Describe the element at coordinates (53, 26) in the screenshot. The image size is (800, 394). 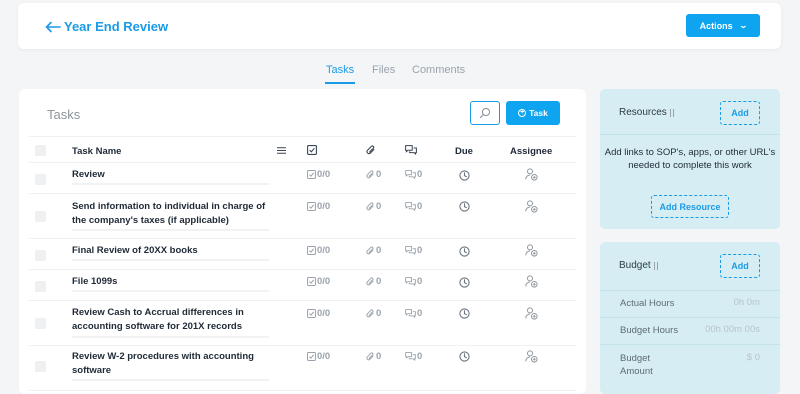
I see `arrow-left-icon` at that location.